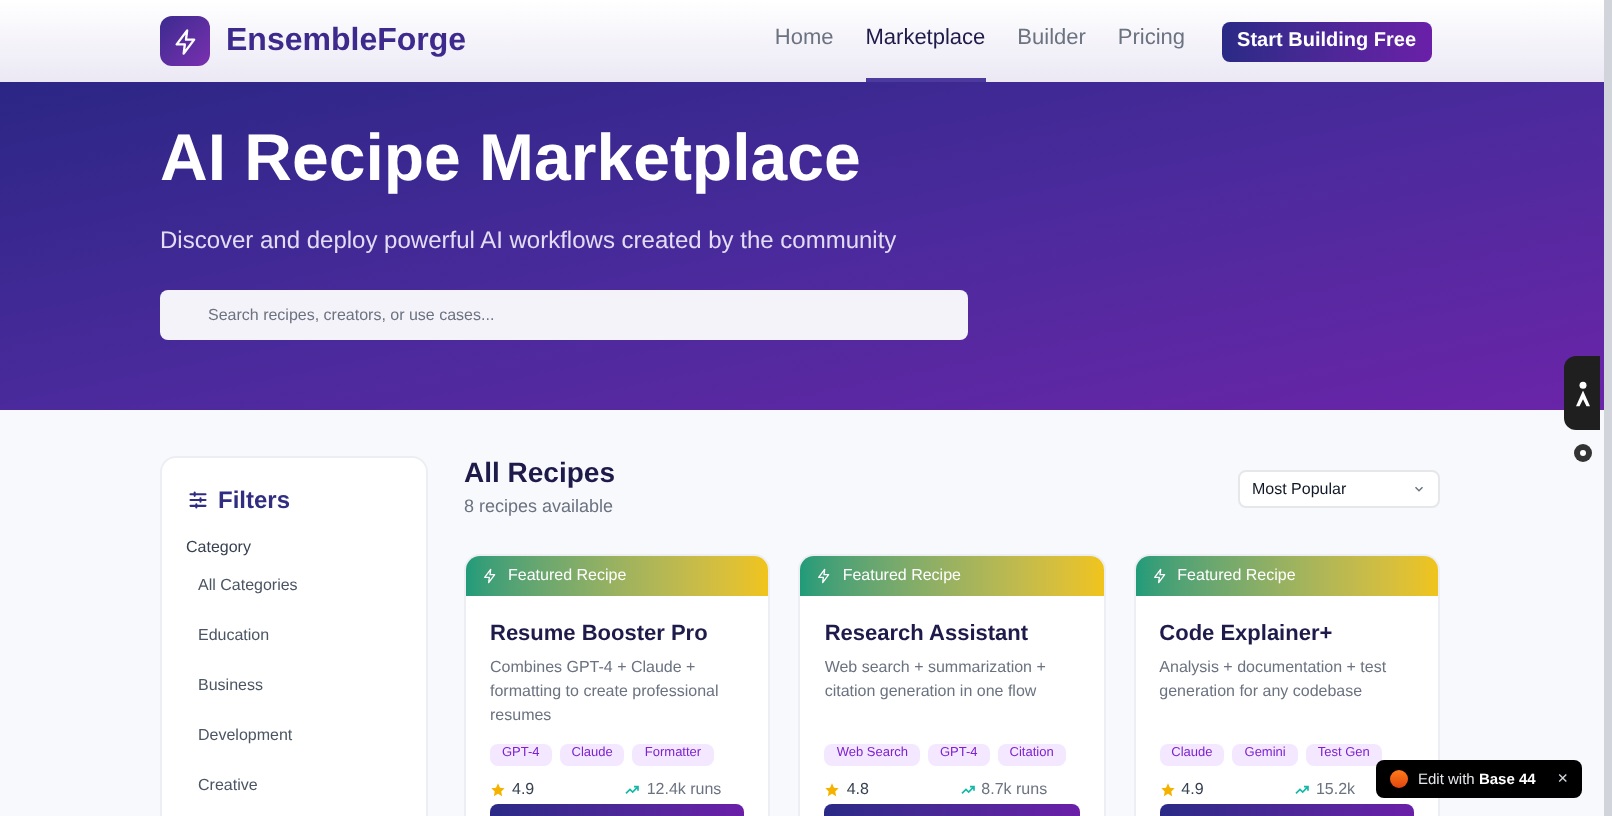 This screenshot has width=1612, height=816. Describe the element at coordinates (1326, 41) in the screenshot. I see `start-building-button: Start Building Free` at that location.